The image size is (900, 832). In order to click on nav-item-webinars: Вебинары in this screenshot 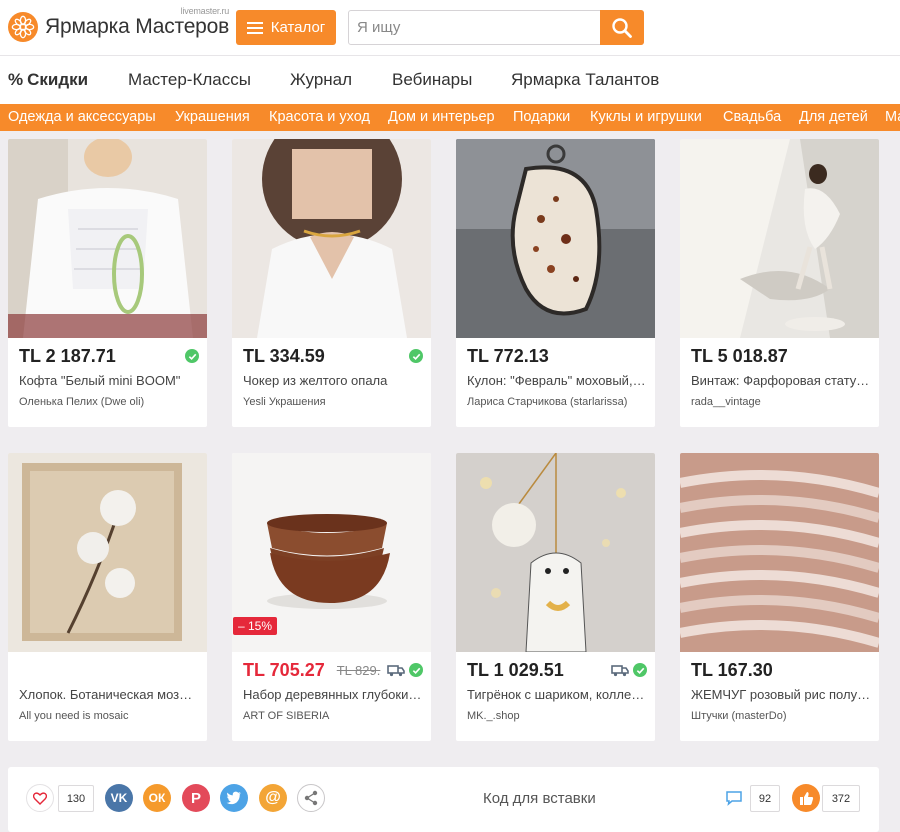, I will do `click(432, 80)`.